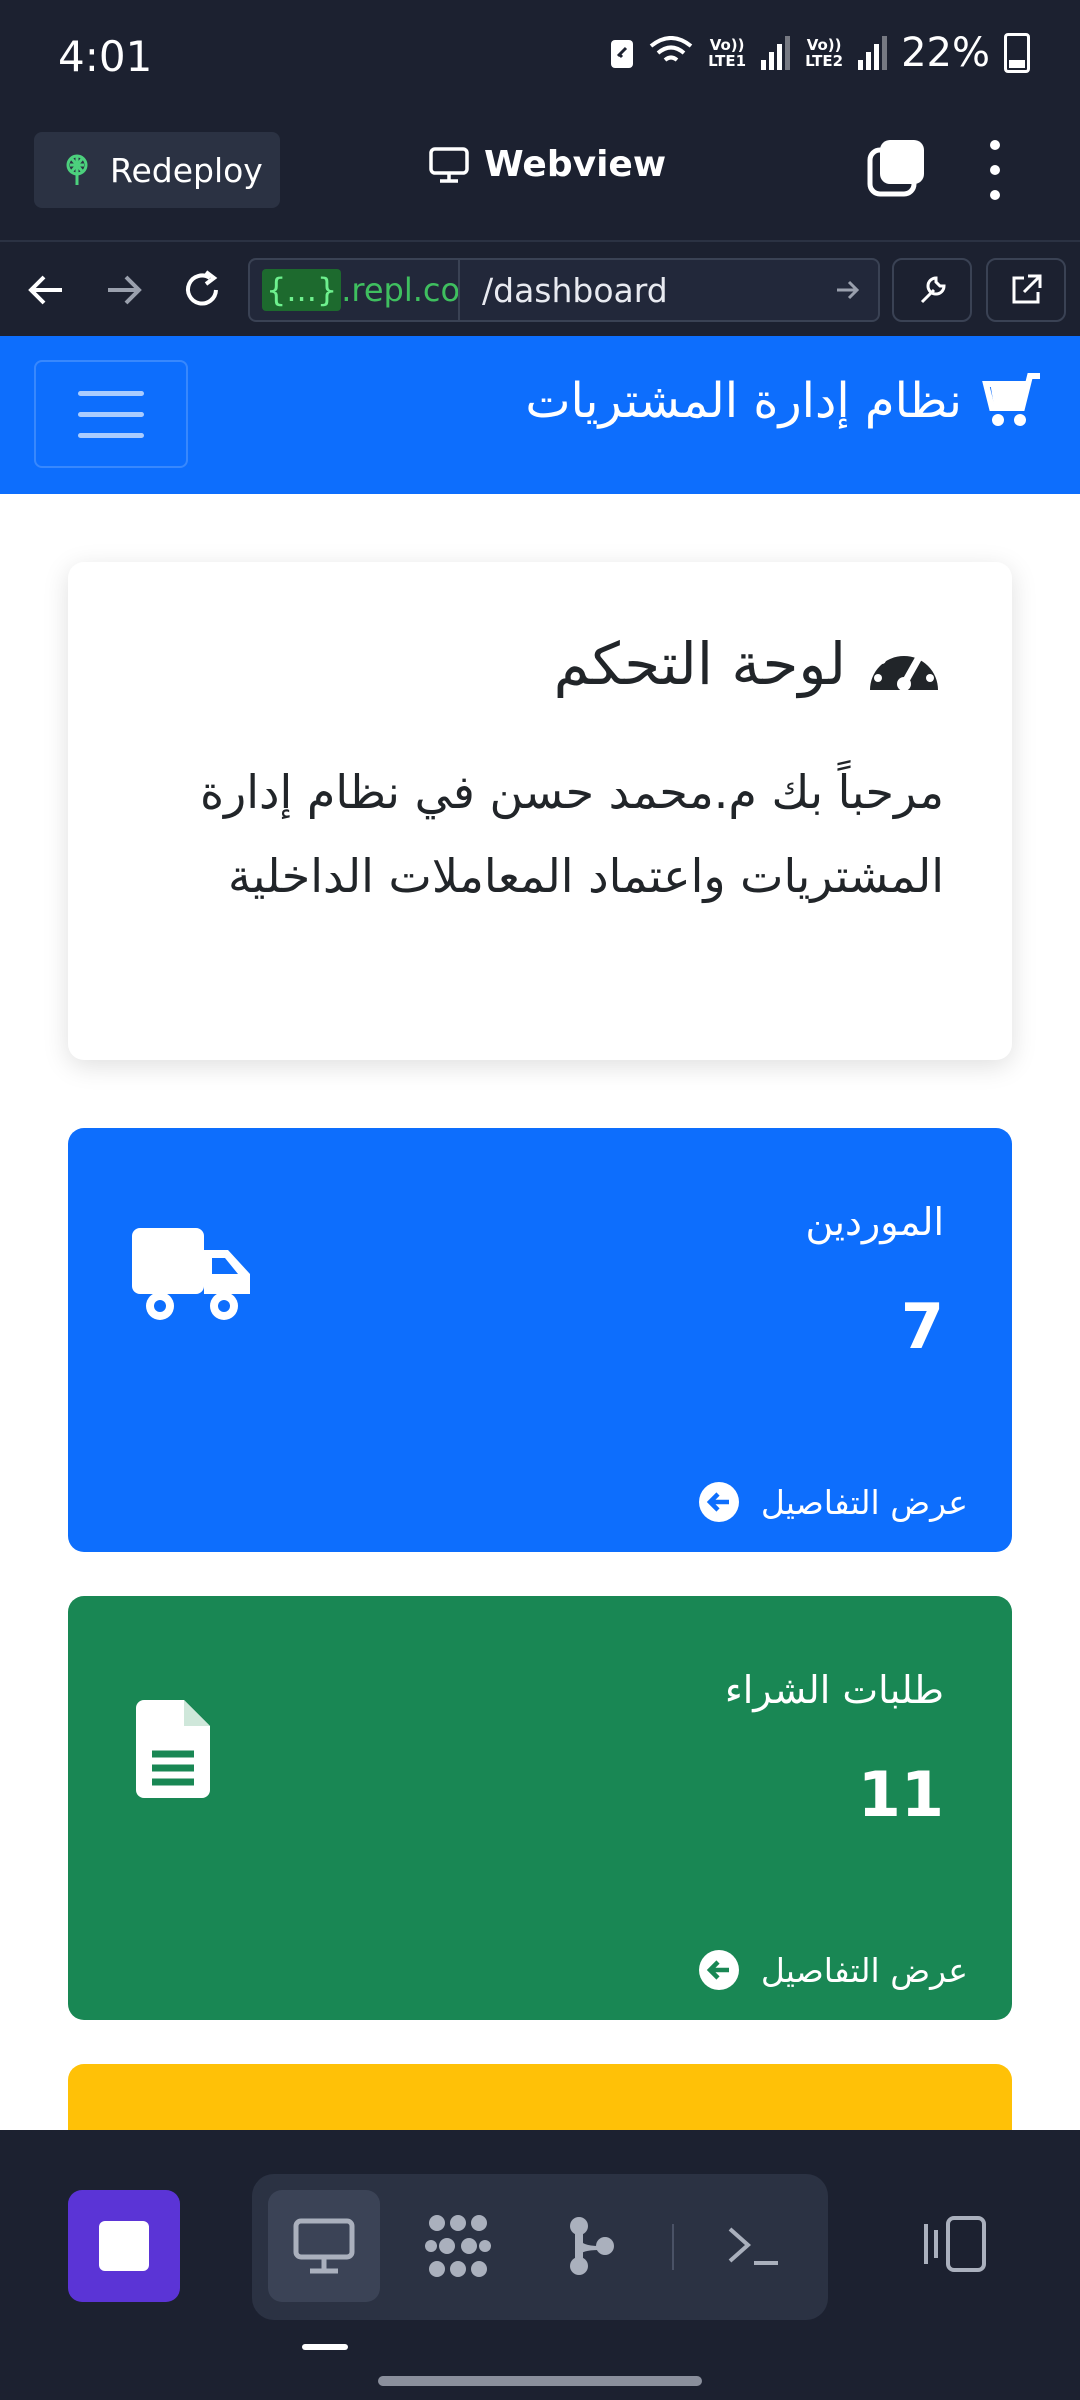  I want to click on purchase-requests-count: 11, so click(900, 1794).